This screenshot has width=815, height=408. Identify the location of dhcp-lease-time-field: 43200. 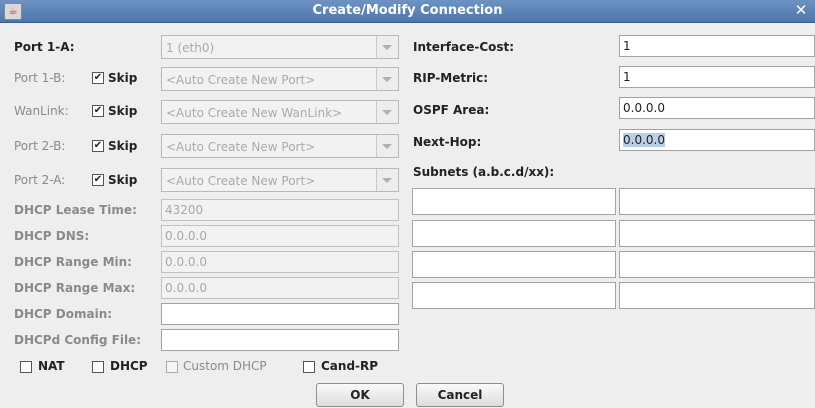
(280, 210).